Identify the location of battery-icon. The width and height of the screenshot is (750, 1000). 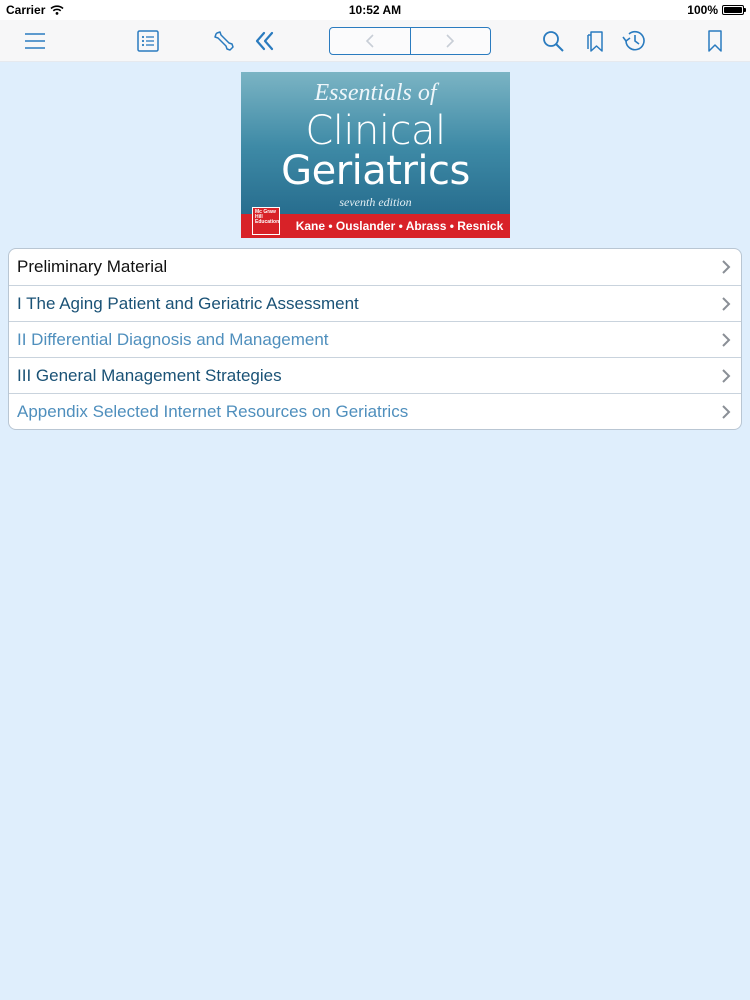
(734, 10).